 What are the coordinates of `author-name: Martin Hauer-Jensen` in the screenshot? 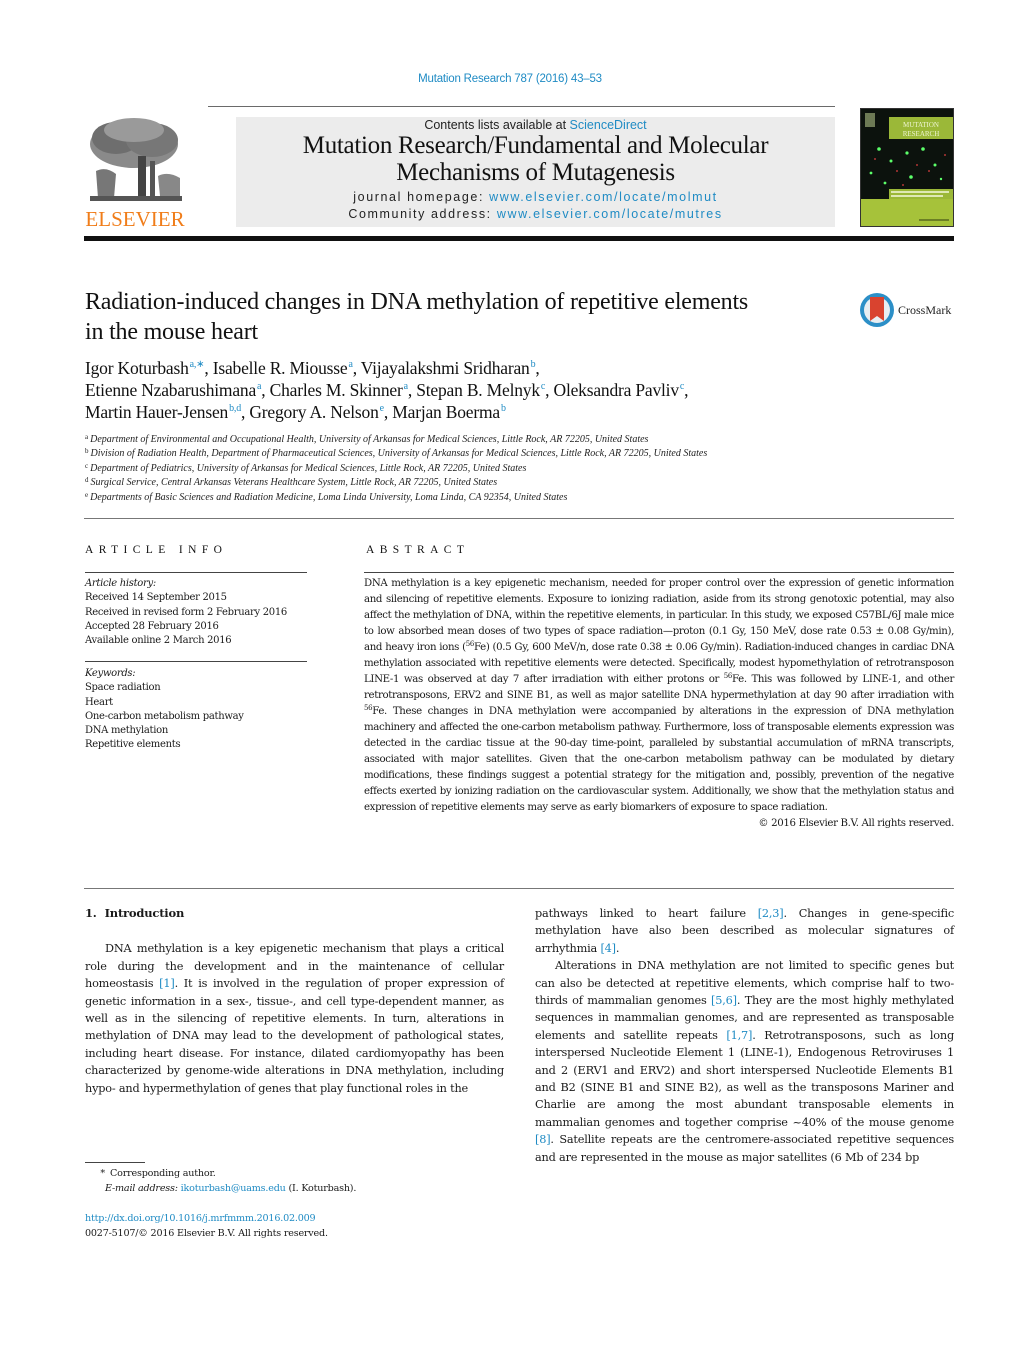 It's located at (156, 412).